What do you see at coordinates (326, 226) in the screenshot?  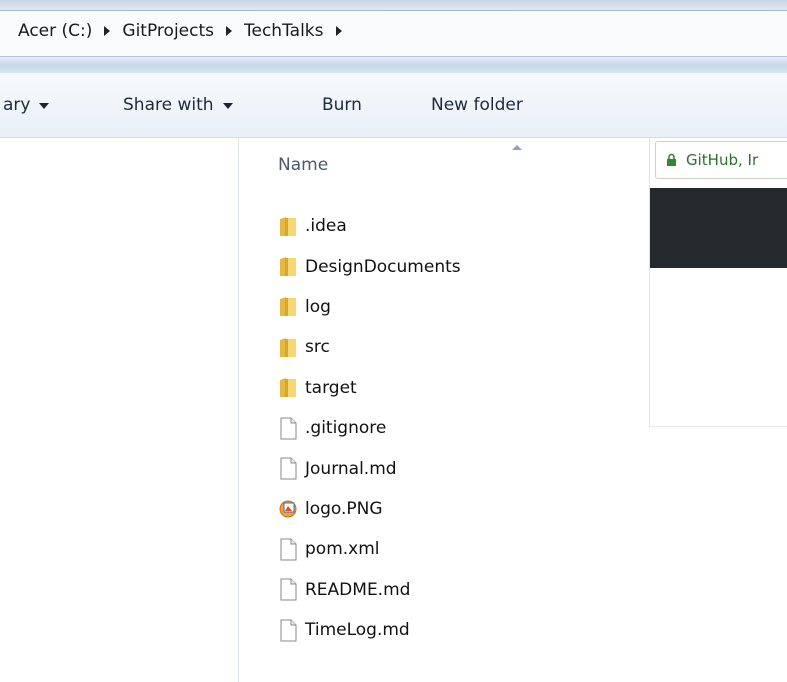 I see `file-name: .idea` at bounding box center [326, 226].